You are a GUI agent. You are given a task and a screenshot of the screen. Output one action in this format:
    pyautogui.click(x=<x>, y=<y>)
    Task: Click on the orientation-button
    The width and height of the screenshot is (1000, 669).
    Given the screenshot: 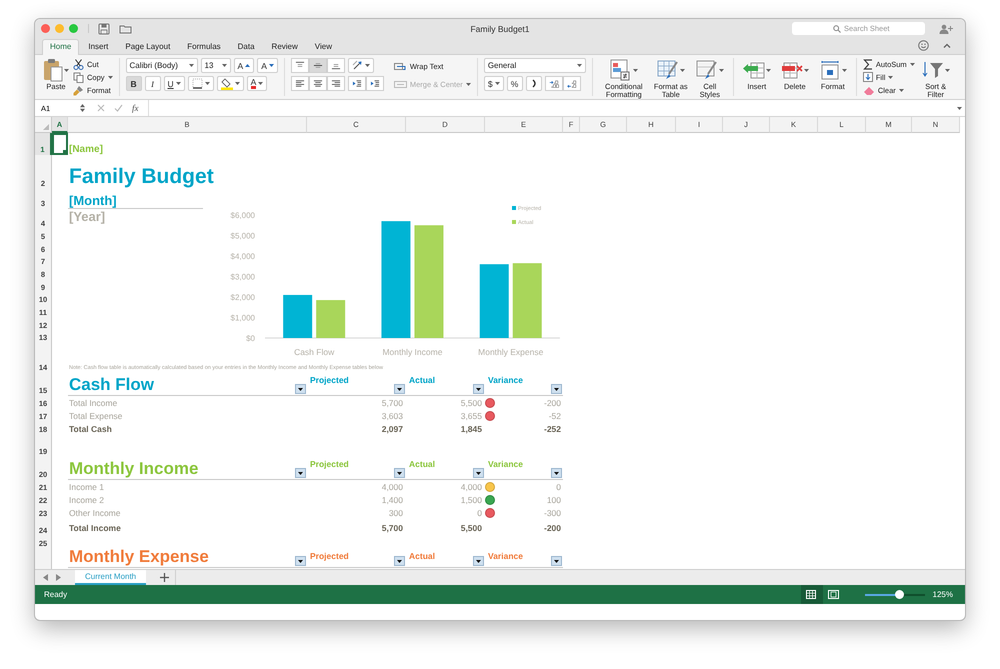 What is the action you would take?
    pyautogui.click(x=361, y=65)
    